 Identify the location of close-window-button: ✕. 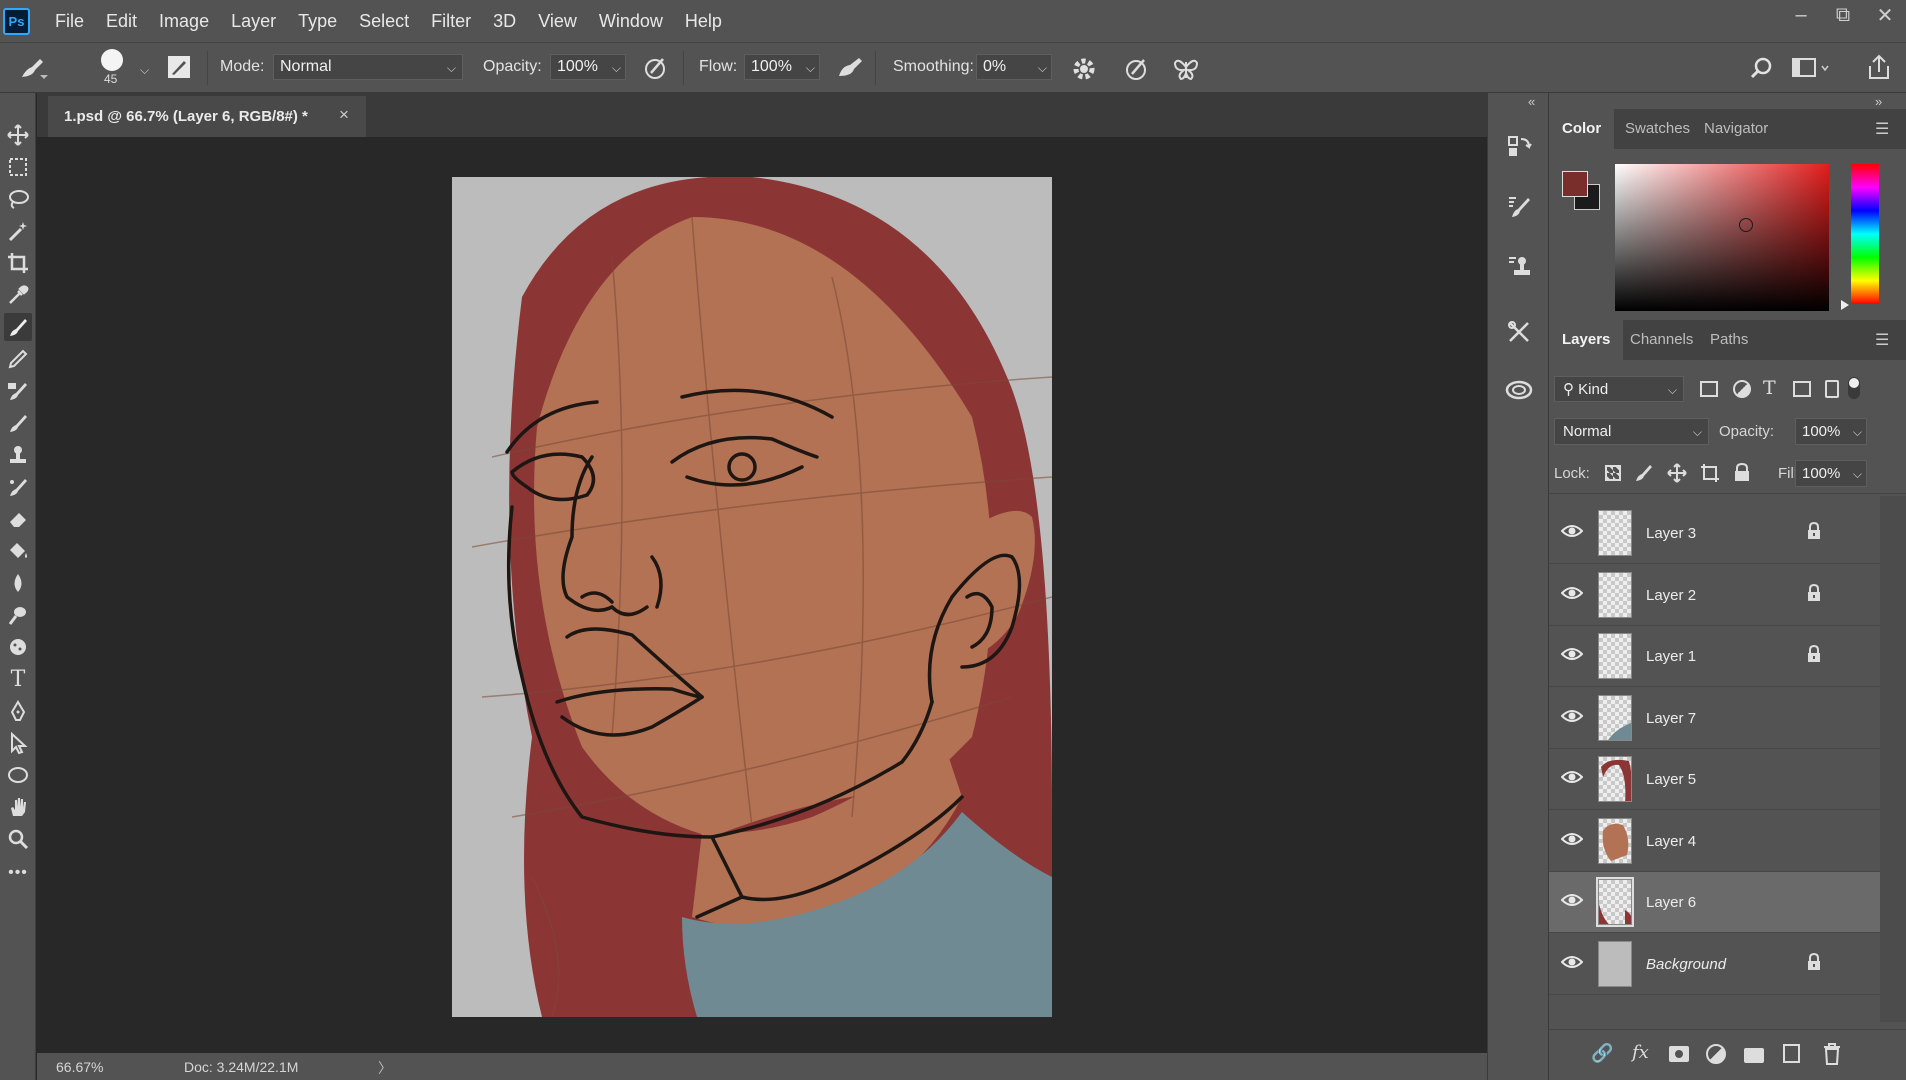
(1885, 15).